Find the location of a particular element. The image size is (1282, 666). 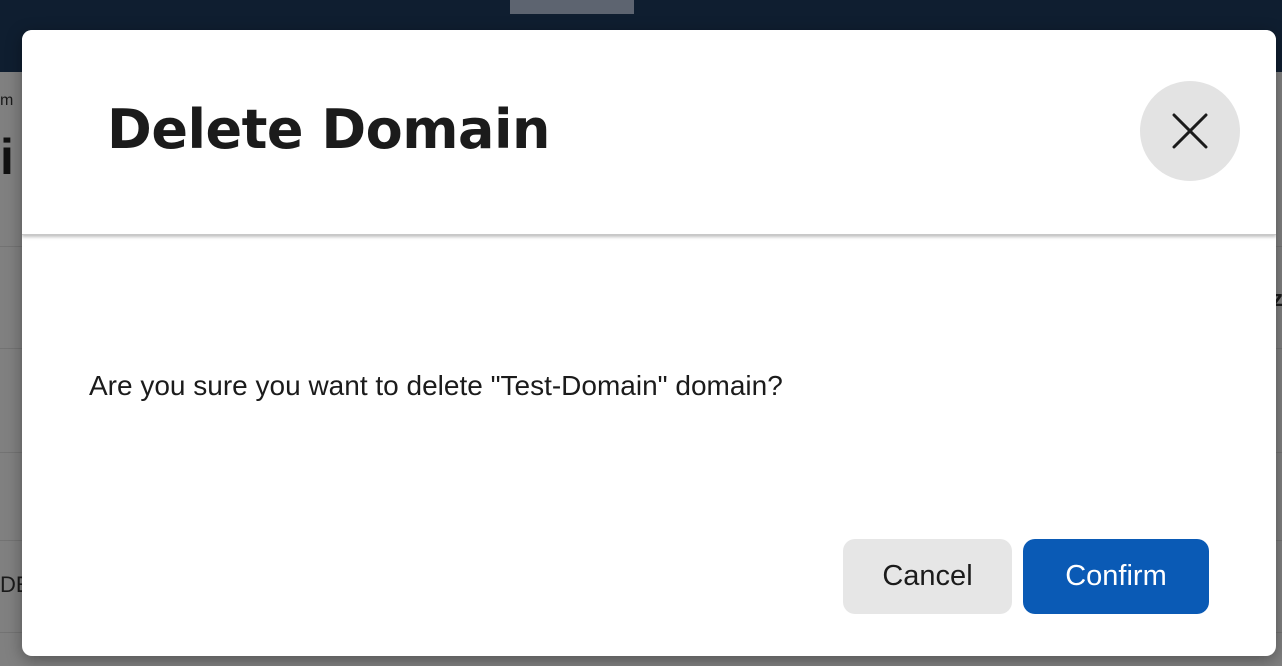

cancel-button: Cancel is located at coordinates (927, 576).